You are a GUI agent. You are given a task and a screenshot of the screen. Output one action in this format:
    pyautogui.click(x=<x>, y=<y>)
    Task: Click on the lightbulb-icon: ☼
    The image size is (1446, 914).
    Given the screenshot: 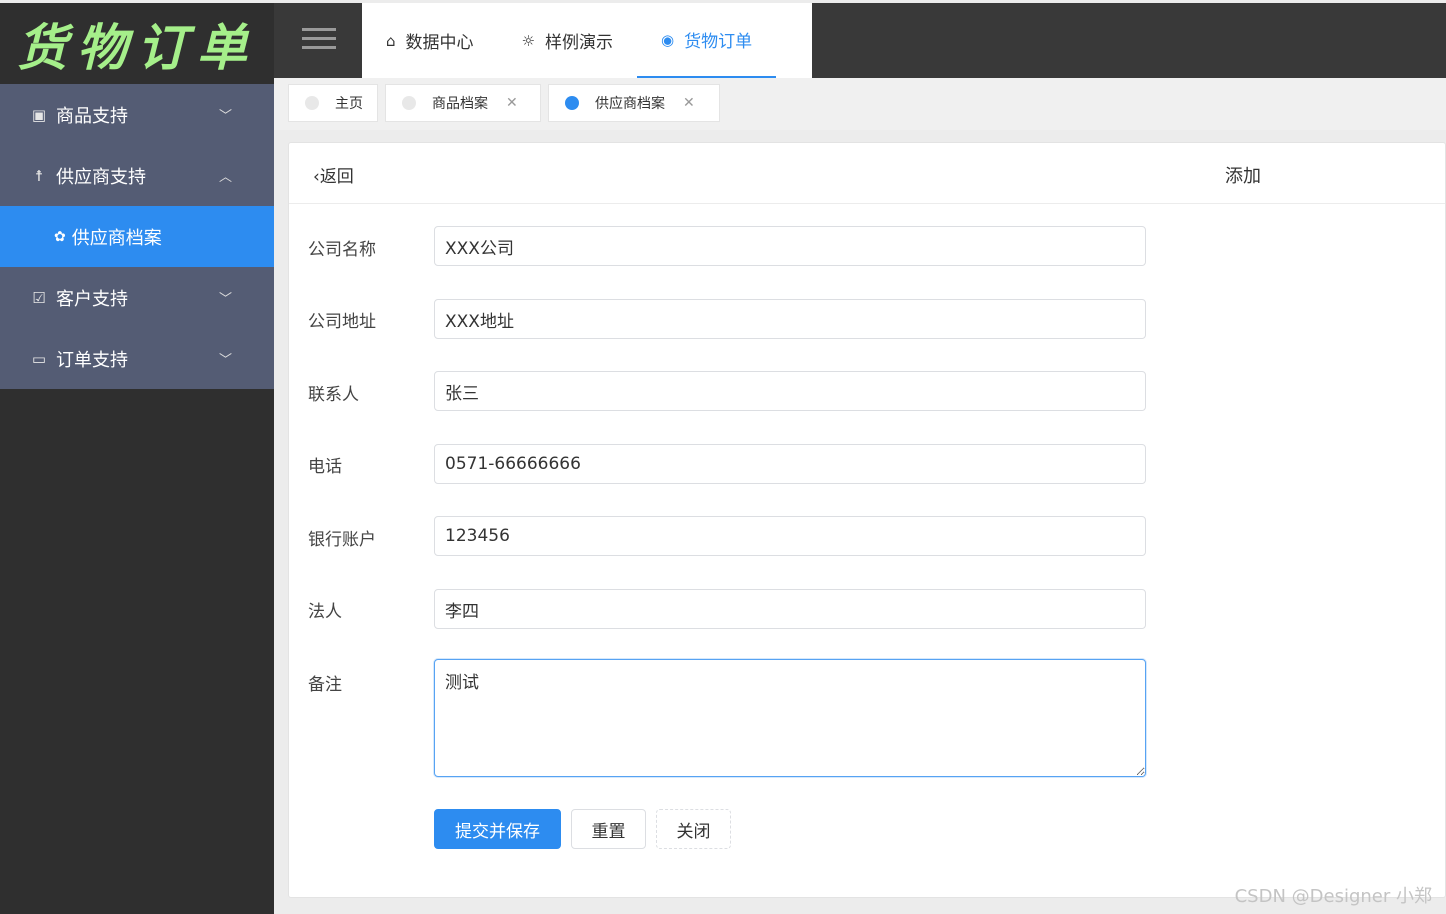 What is the action you would take?
    pyautogui.click(x=528, y=40)
    